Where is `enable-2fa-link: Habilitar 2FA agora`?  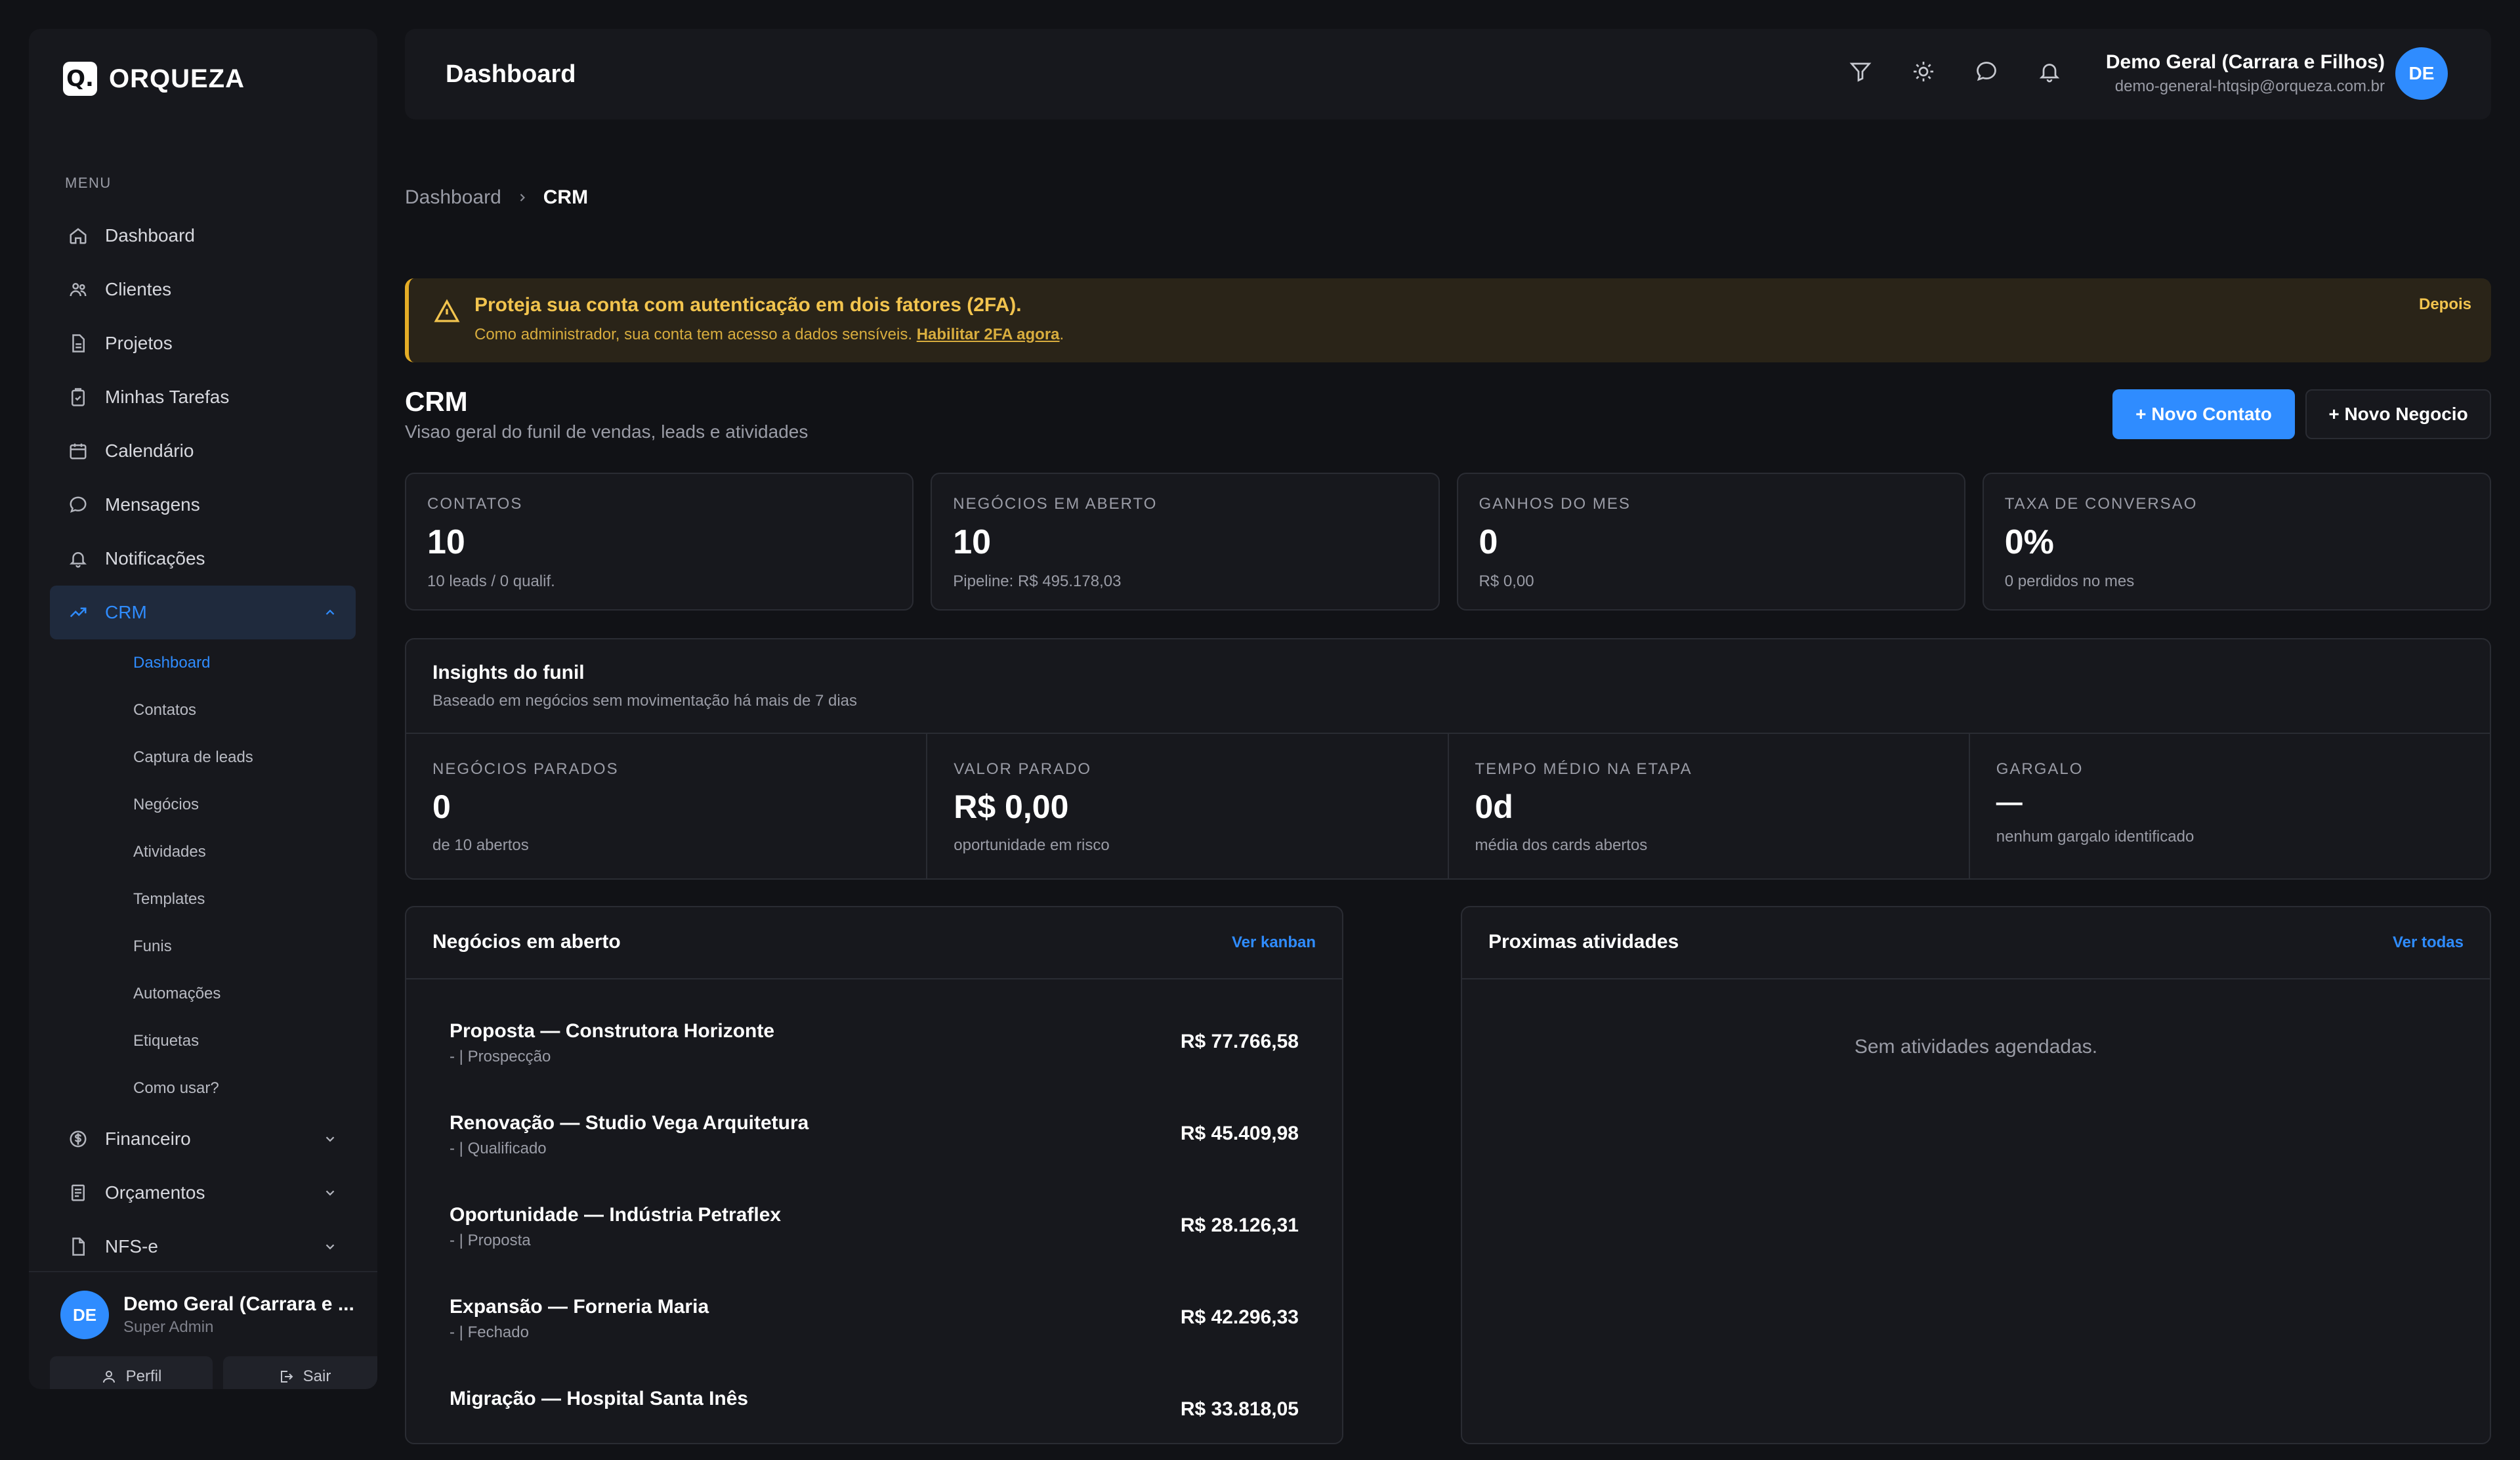 enable-2fa-link: Habilitar 2FA agora is located at coordinates (988, 334).